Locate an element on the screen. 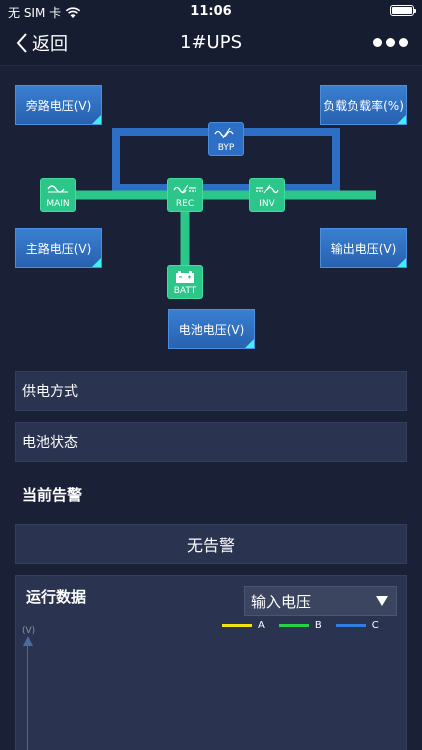 The height and width of the screenshot is (750, 422). inverter-icon is located at coordinates (267, 189).